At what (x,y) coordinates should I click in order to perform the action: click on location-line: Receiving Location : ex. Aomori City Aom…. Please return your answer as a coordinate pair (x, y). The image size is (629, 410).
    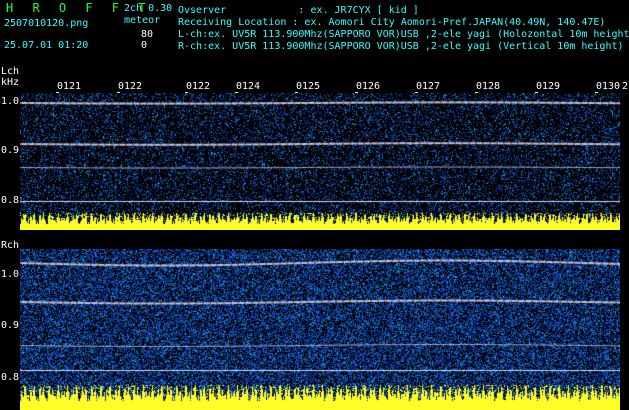
    Looking at the image, I should click on (392, 22).